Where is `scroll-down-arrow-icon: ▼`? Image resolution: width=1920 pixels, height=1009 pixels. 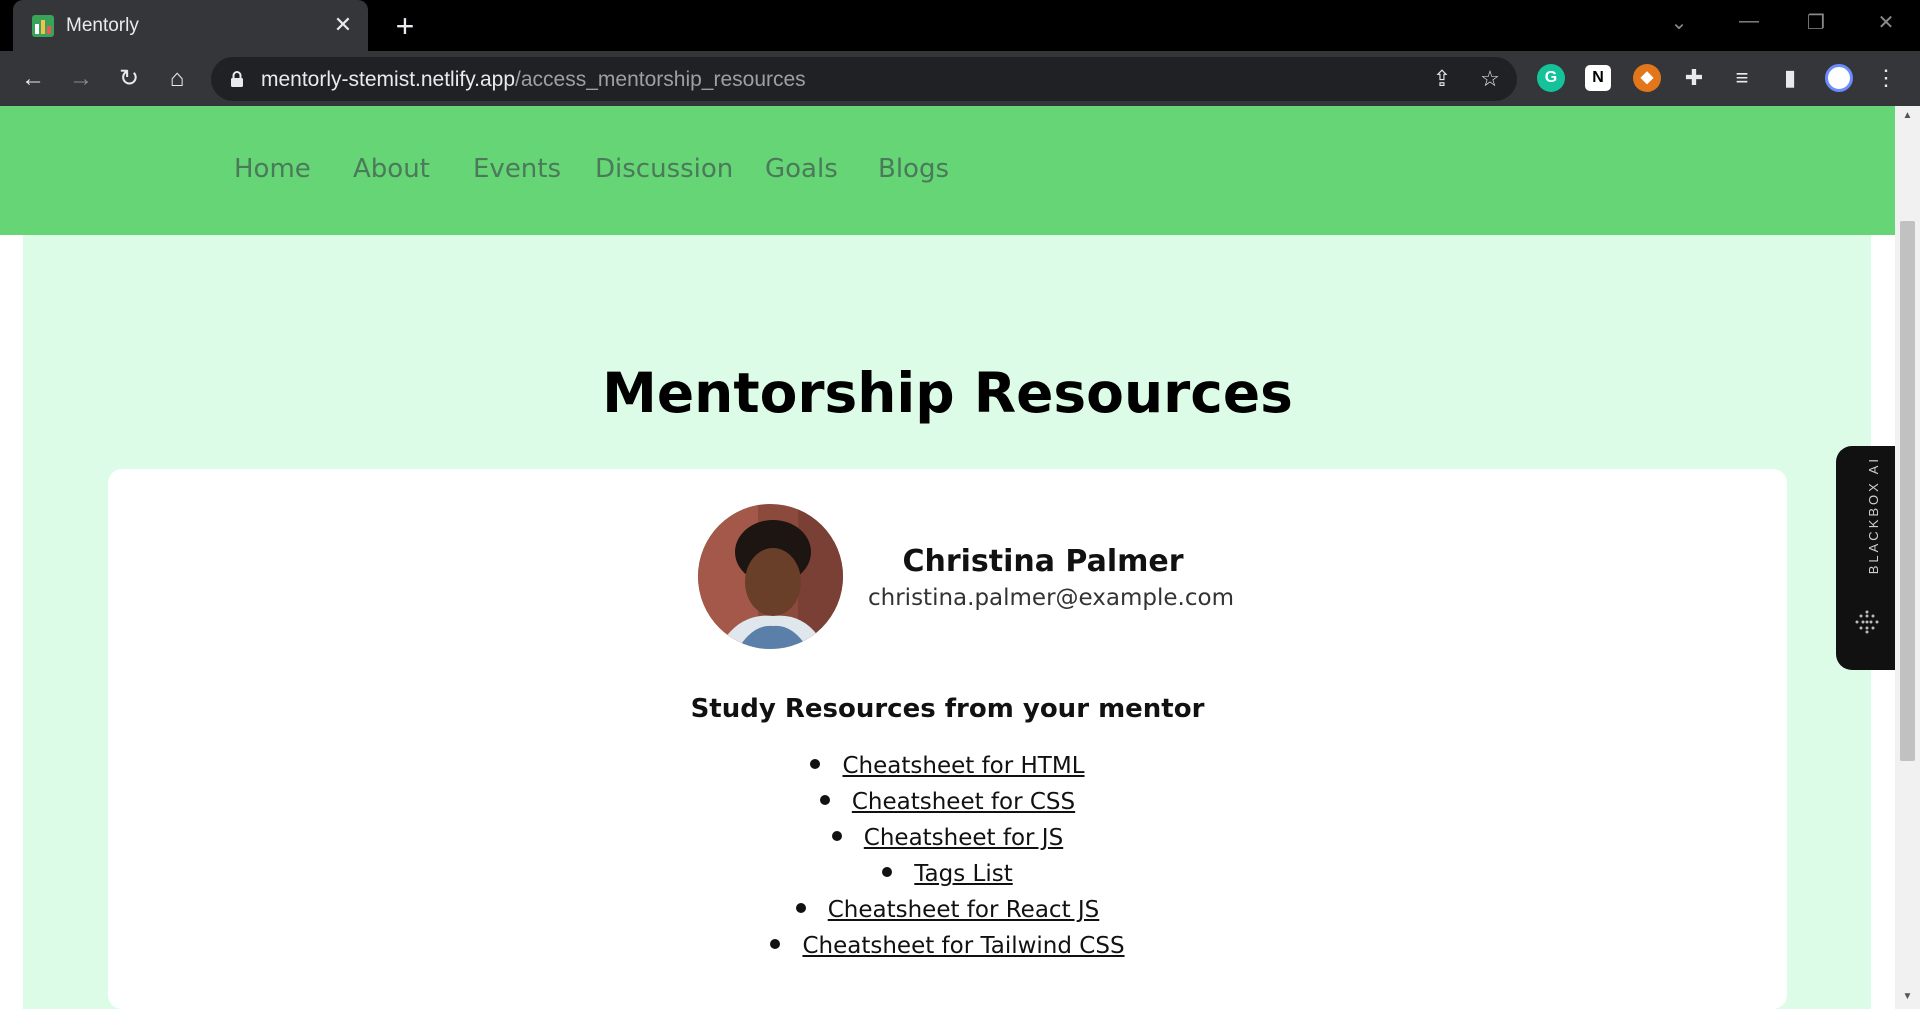
scroll-down-arrow-icon: ▼ is located at coordinates (1907, 998).